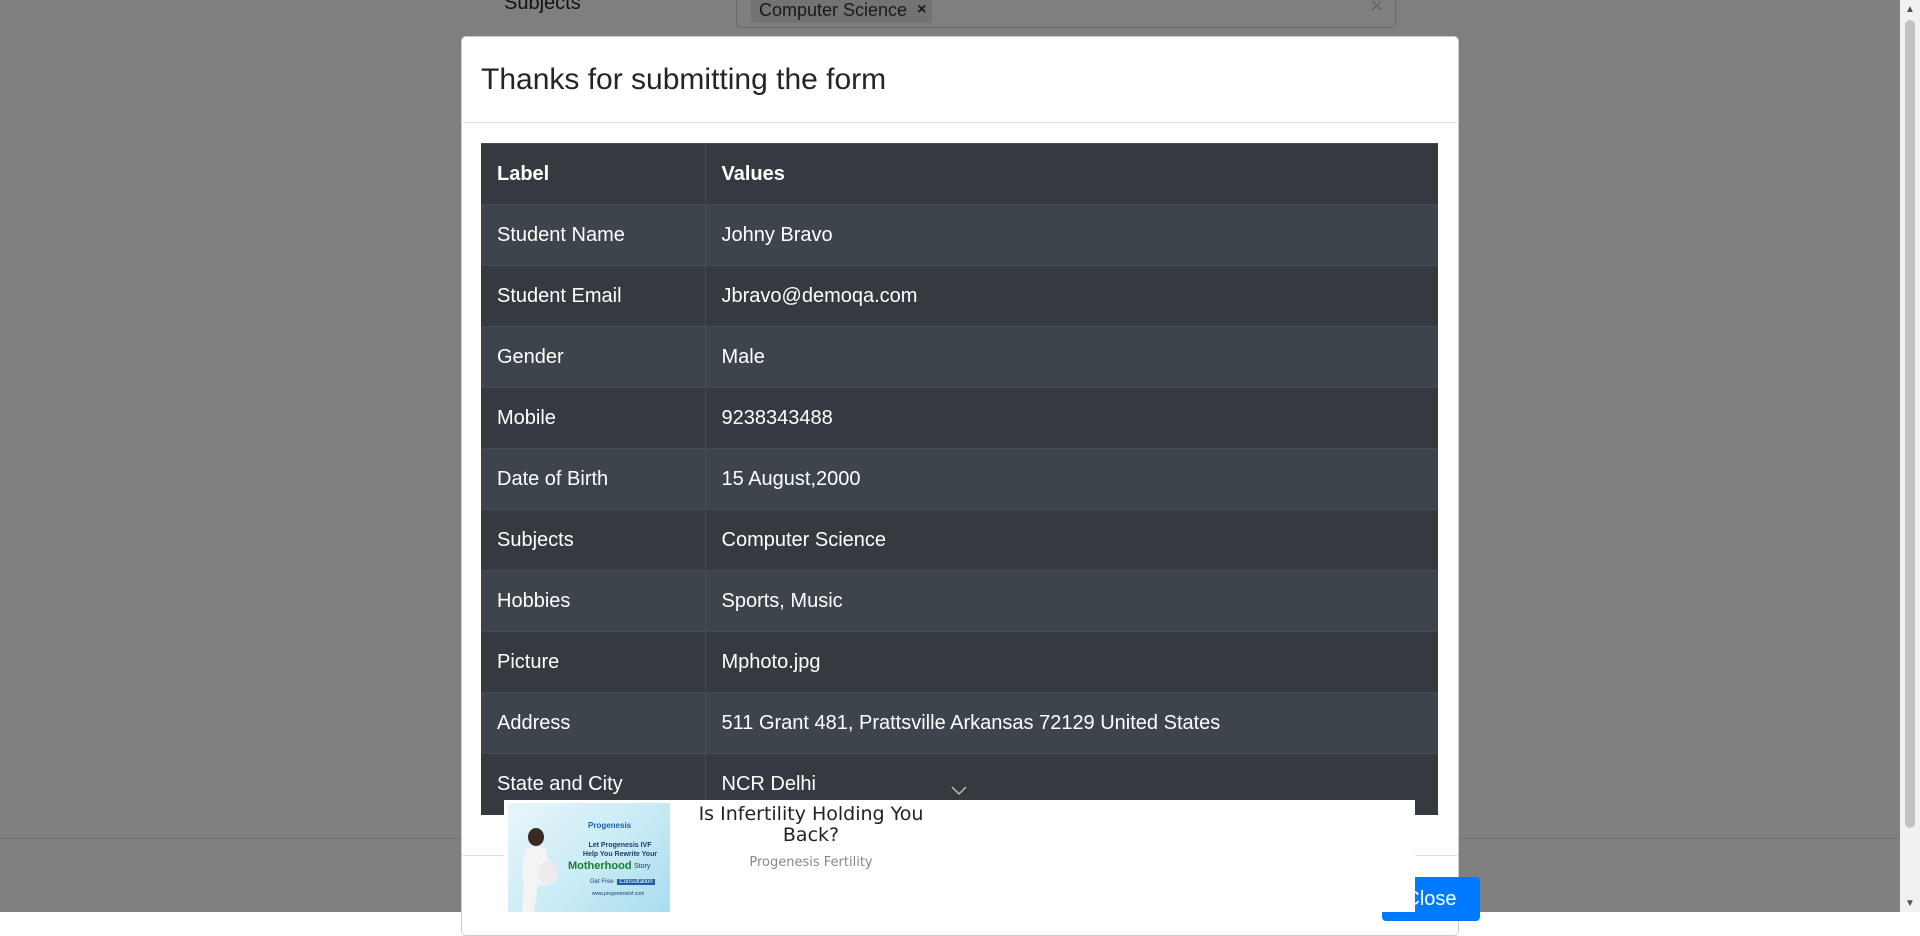 The image size is (1920, 936). I want to click on ad-cta-button: Consultation, so click(636, 882).